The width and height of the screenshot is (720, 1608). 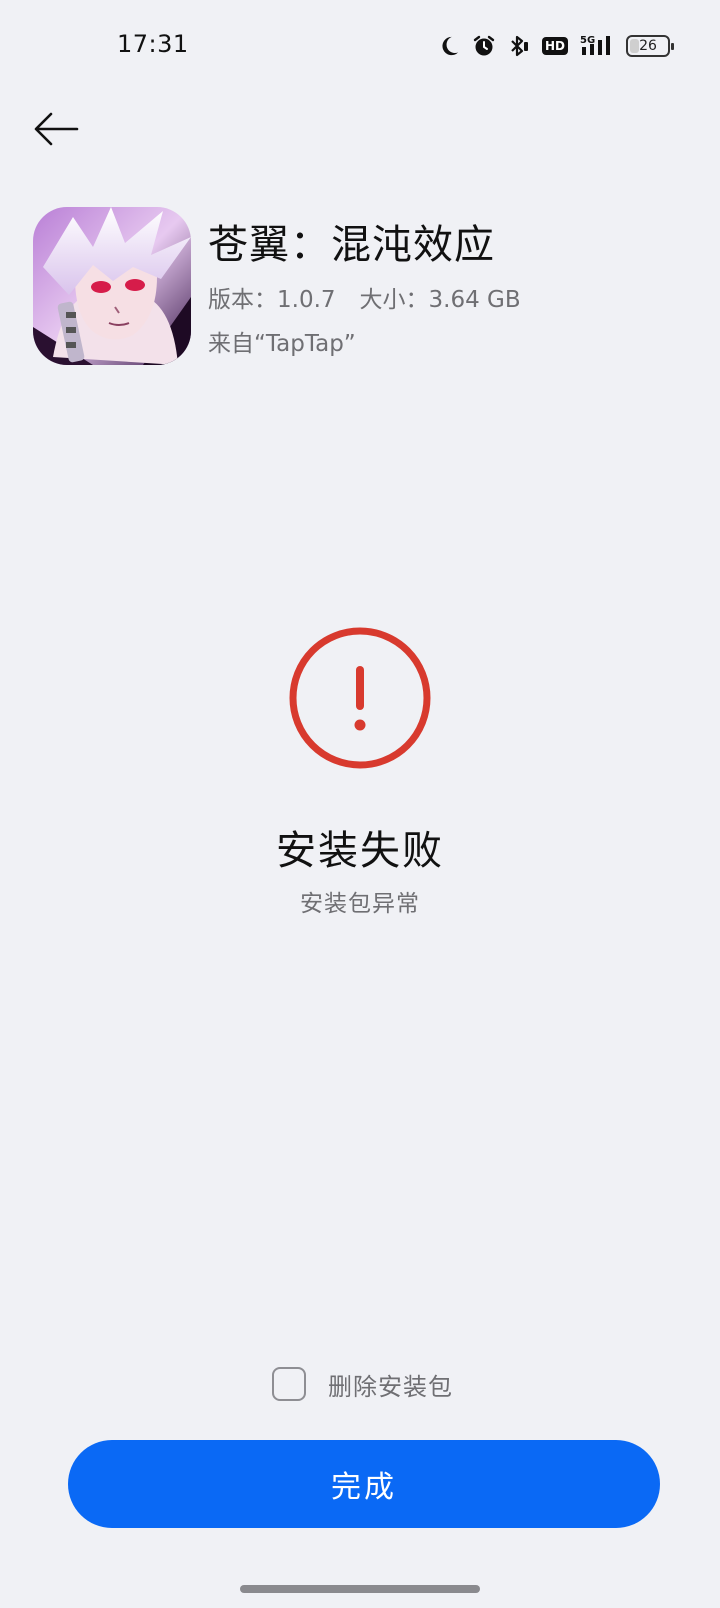 What do you see at coordinates (282, 344) in the screenshot?
I see `app-source: 来自“TapTap”` at bounding box center [282, 344].